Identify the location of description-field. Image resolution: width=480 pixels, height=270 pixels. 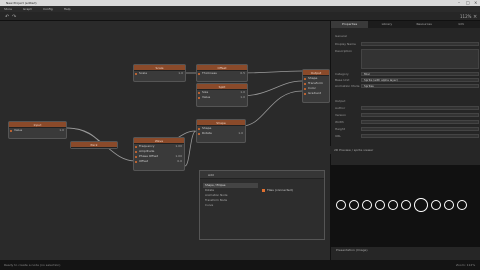
(420, 59).